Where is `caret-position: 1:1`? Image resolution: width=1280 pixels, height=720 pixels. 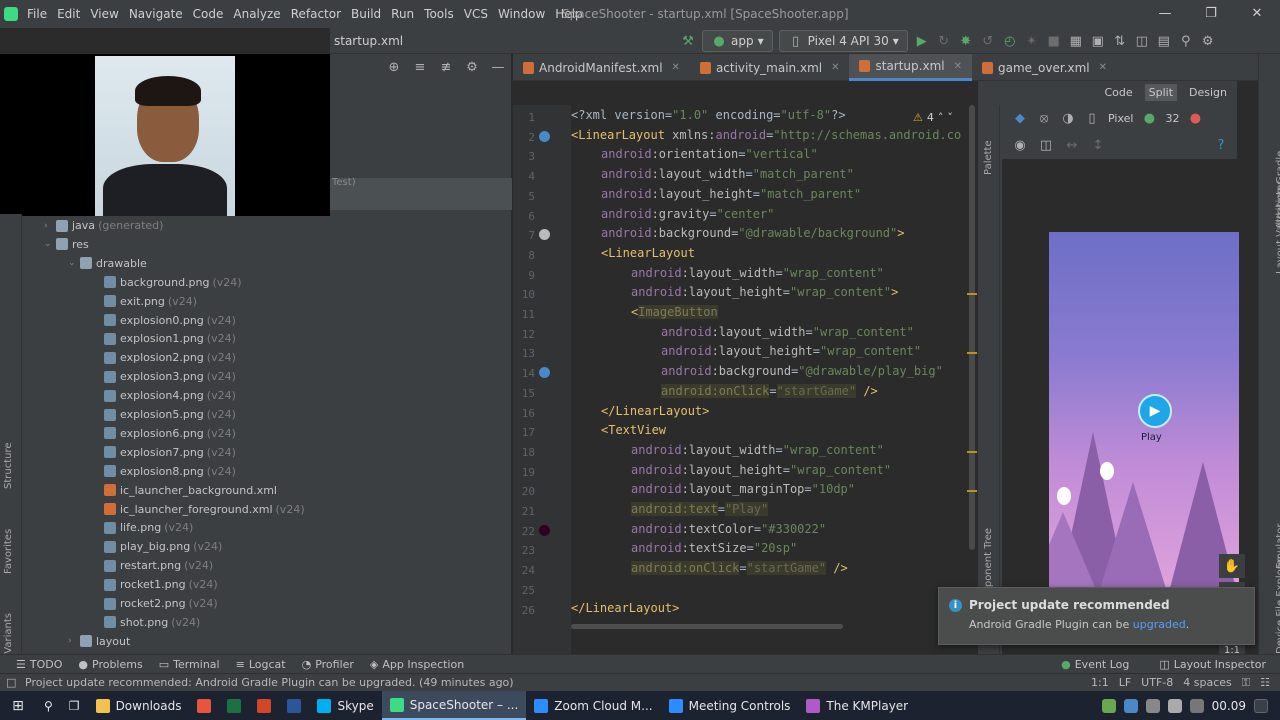 caret-position: 1:1 is located at coordinates (1100, 683).